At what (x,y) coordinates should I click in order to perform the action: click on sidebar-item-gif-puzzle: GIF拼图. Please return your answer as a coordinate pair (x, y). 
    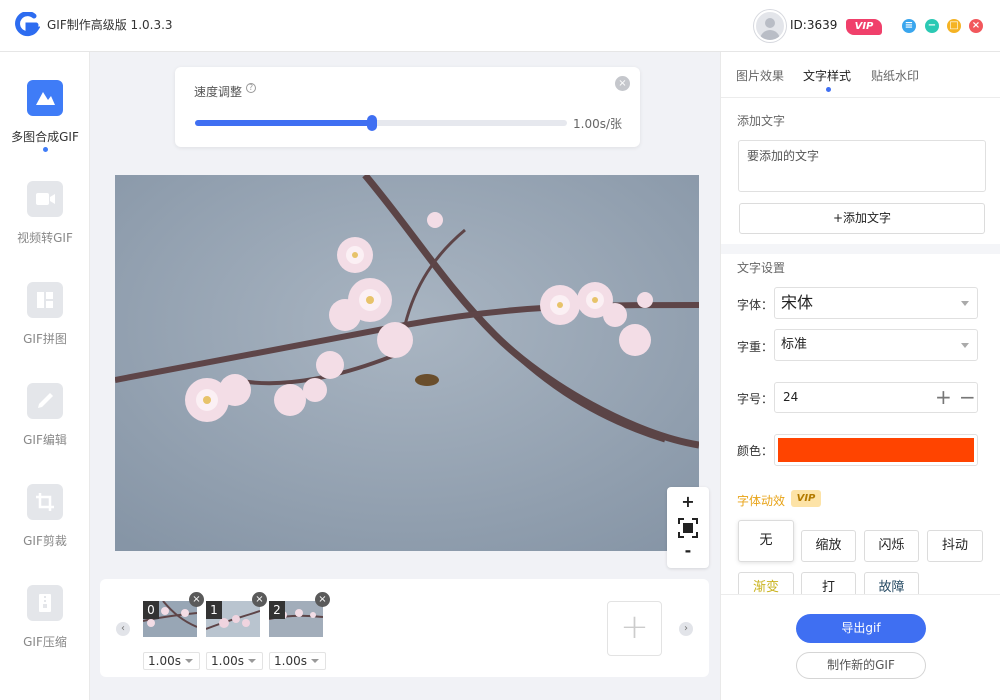
    Looking at the image, I should click on (45, 327).